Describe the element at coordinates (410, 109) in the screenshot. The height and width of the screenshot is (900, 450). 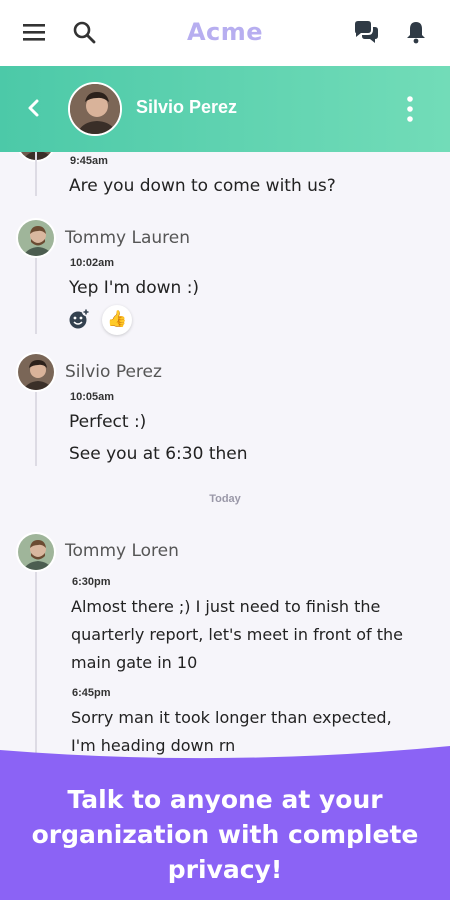
I see `more-options-icon` at that location.